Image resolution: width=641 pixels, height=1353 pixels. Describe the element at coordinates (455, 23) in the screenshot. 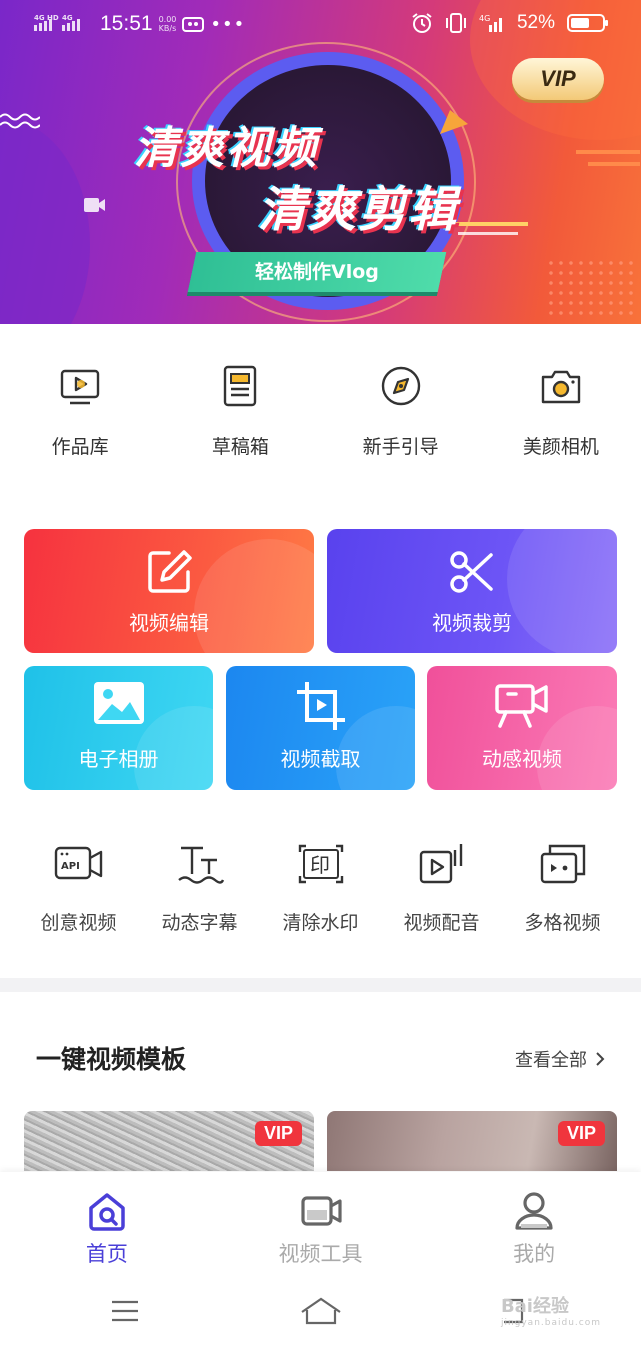

I see `vibrate-icon` at that location.